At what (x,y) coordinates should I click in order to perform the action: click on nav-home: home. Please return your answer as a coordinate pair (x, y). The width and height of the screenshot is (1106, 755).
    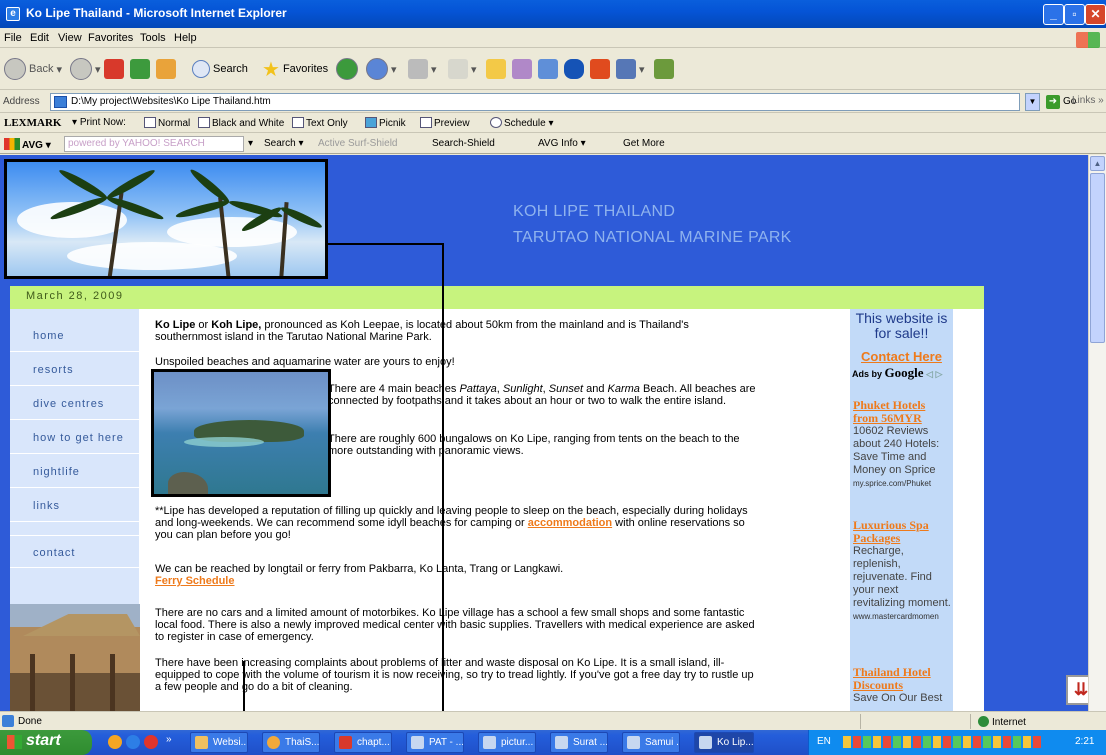
    Looking at the image, I should click on (75, 335).